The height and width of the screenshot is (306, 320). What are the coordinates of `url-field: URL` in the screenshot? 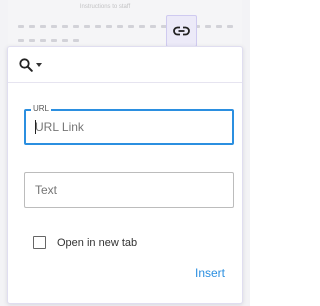 It's located at (129, 124).